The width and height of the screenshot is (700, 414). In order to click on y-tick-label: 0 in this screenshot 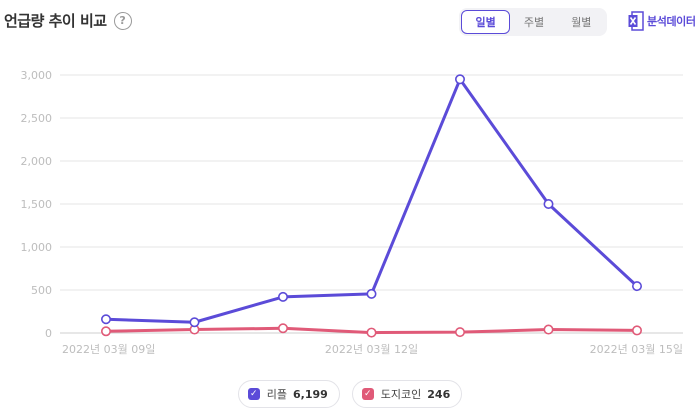, I will do `click(48, 333)`.